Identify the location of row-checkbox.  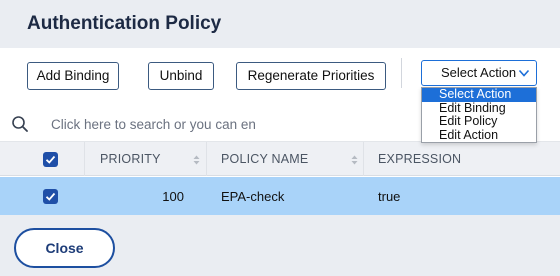
(50, 196).